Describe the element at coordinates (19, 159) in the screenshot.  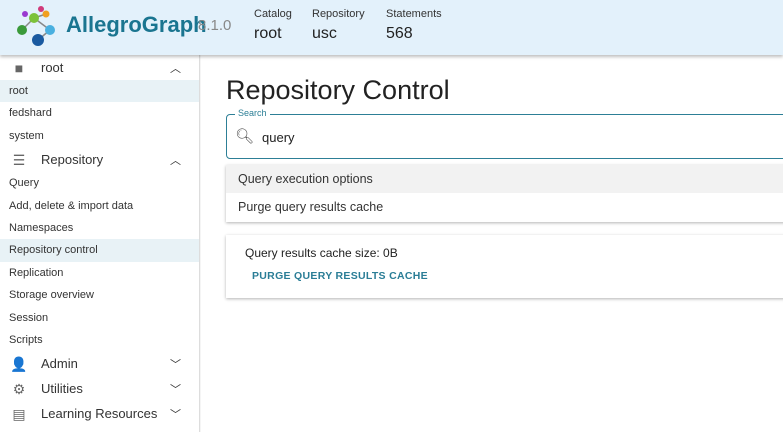
I see `list-icon: ☰` at that location.